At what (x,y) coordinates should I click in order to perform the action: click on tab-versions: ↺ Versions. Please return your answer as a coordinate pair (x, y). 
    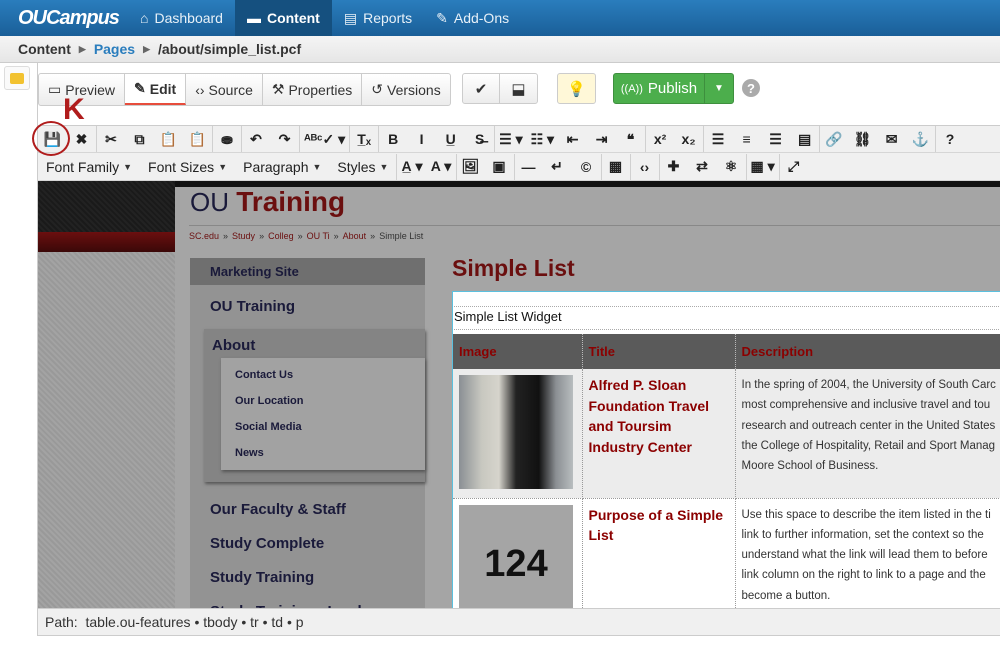
    Looking at the image, I should click on (405, 89).